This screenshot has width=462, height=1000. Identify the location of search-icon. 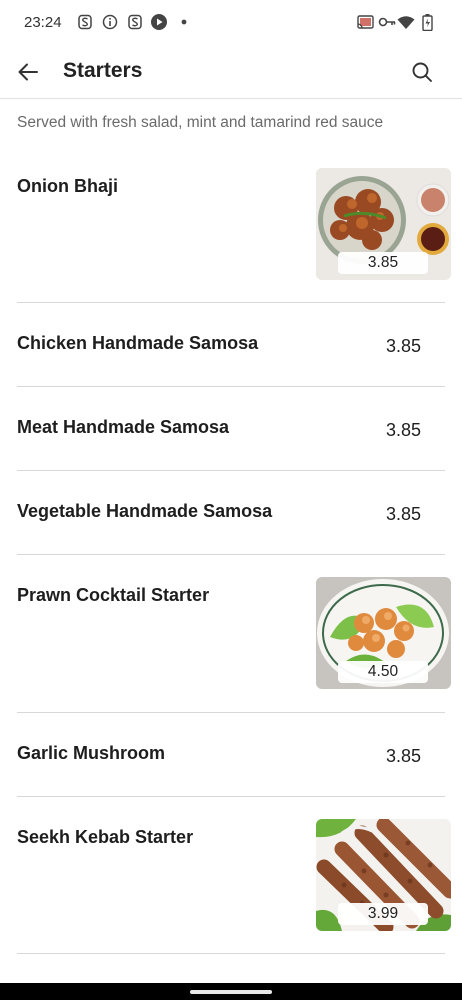
(422, 72).